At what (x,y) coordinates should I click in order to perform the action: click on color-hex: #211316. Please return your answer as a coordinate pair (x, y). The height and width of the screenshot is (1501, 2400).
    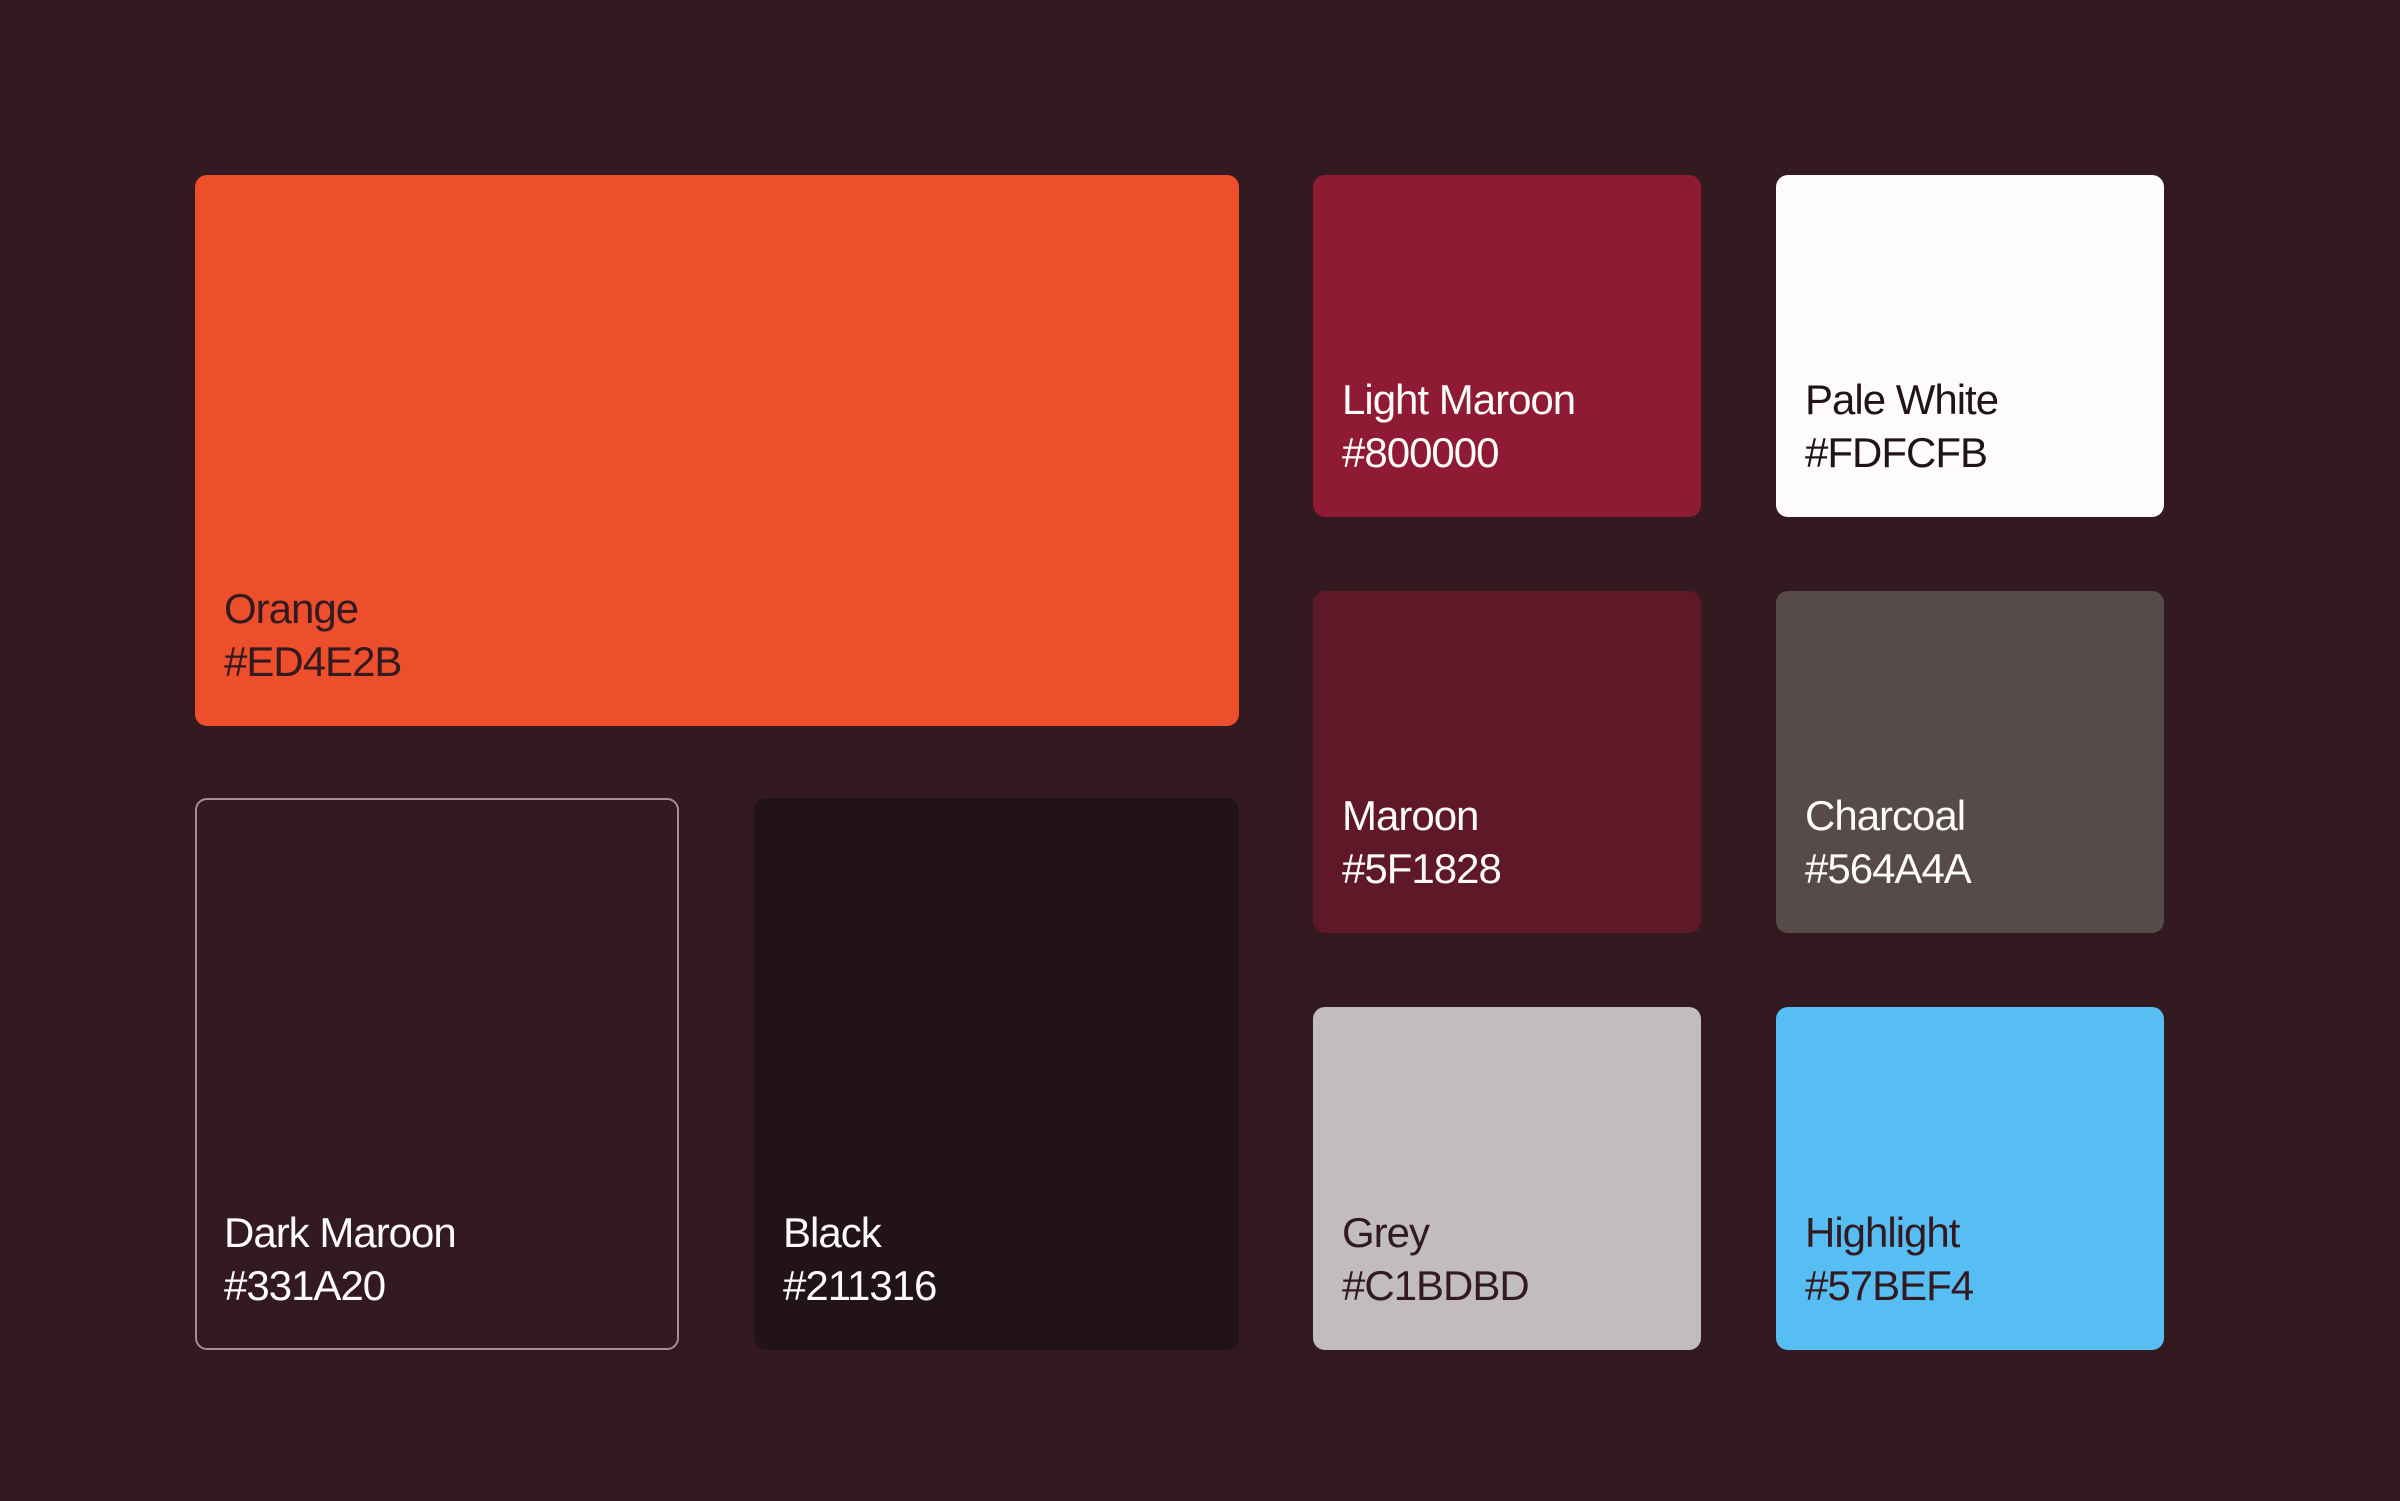
    Looking at the image, I should click on (860, 1285).